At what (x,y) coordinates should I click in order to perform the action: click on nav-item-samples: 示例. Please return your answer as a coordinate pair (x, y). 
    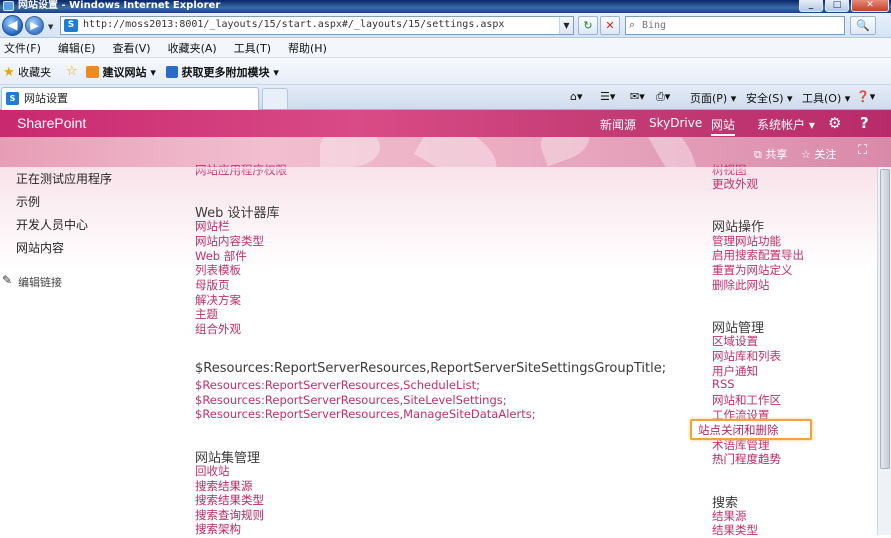
    Looking at the image, I should click on (28, 201).